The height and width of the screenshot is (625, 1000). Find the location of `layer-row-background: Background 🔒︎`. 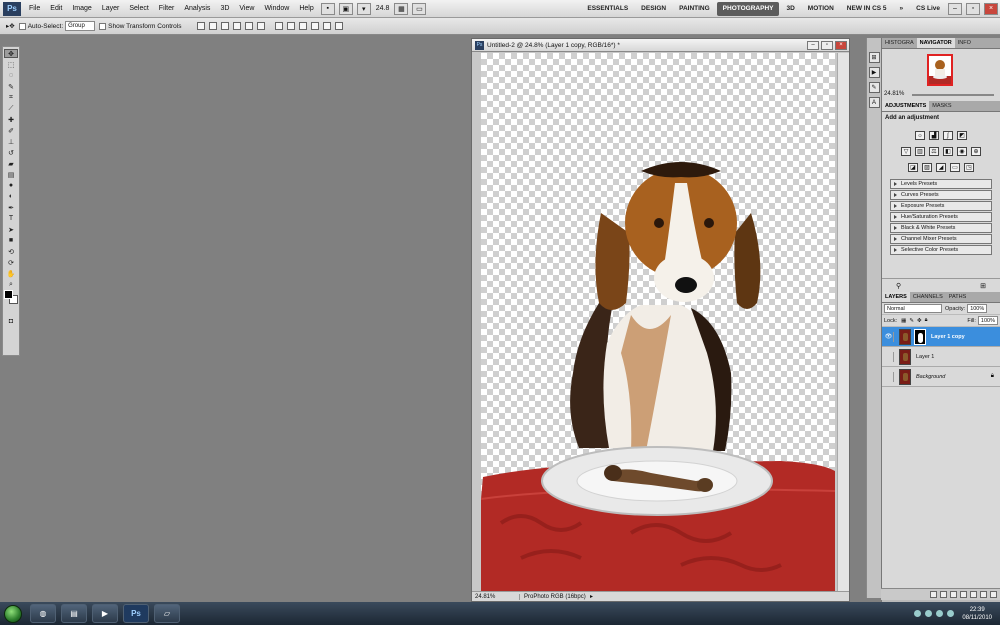

layer-row-background: Background 🔒︎ is located at coordinates (941, 377).